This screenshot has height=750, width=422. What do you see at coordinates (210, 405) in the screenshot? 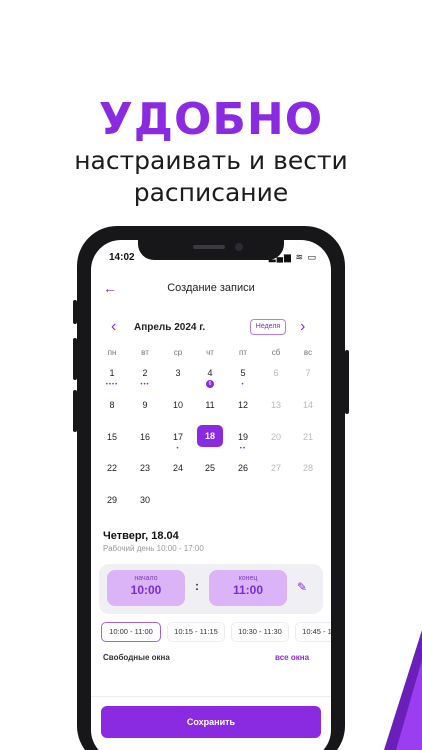
I see `calendar-day: 11` at bounding box center [210, 405].